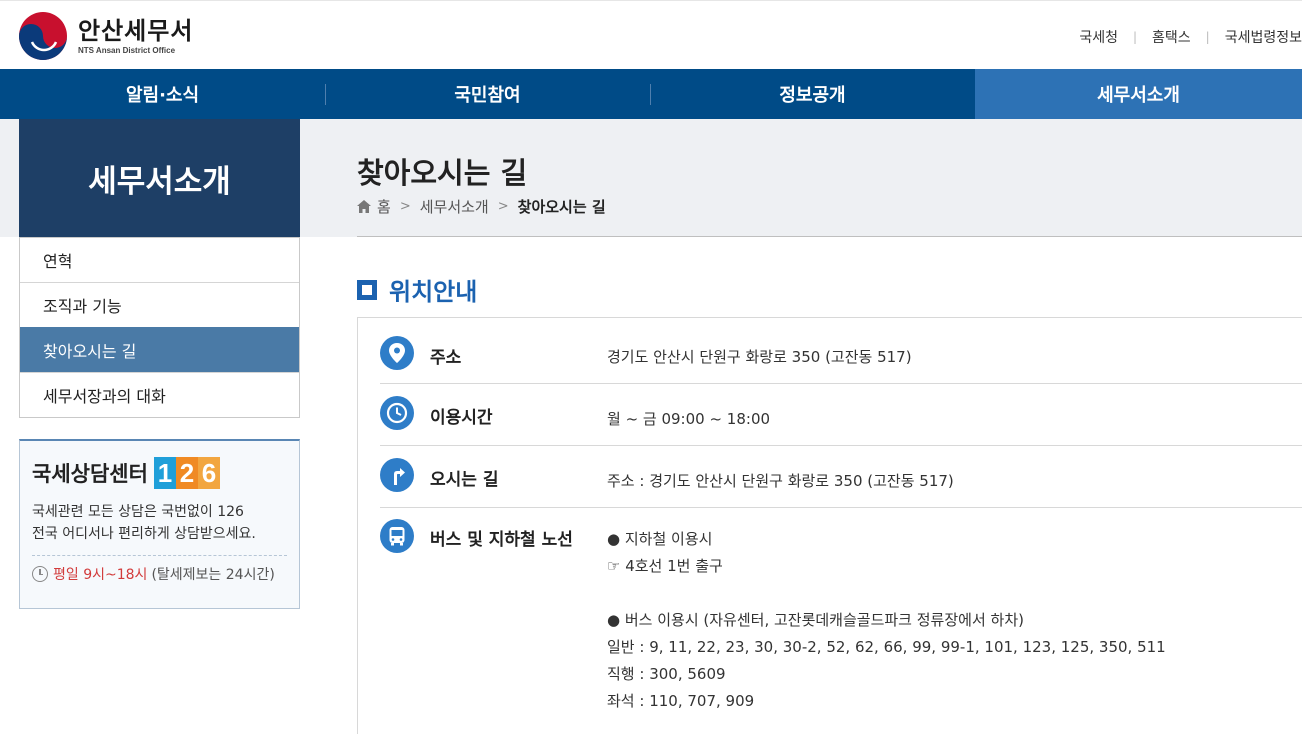 Image resolution: width=1302 pixels, height=734 pixels. Describe the element at coordinates (660, 539) in the screenshot. I see `subway-heading: ● 지하철 이용시` at that location.